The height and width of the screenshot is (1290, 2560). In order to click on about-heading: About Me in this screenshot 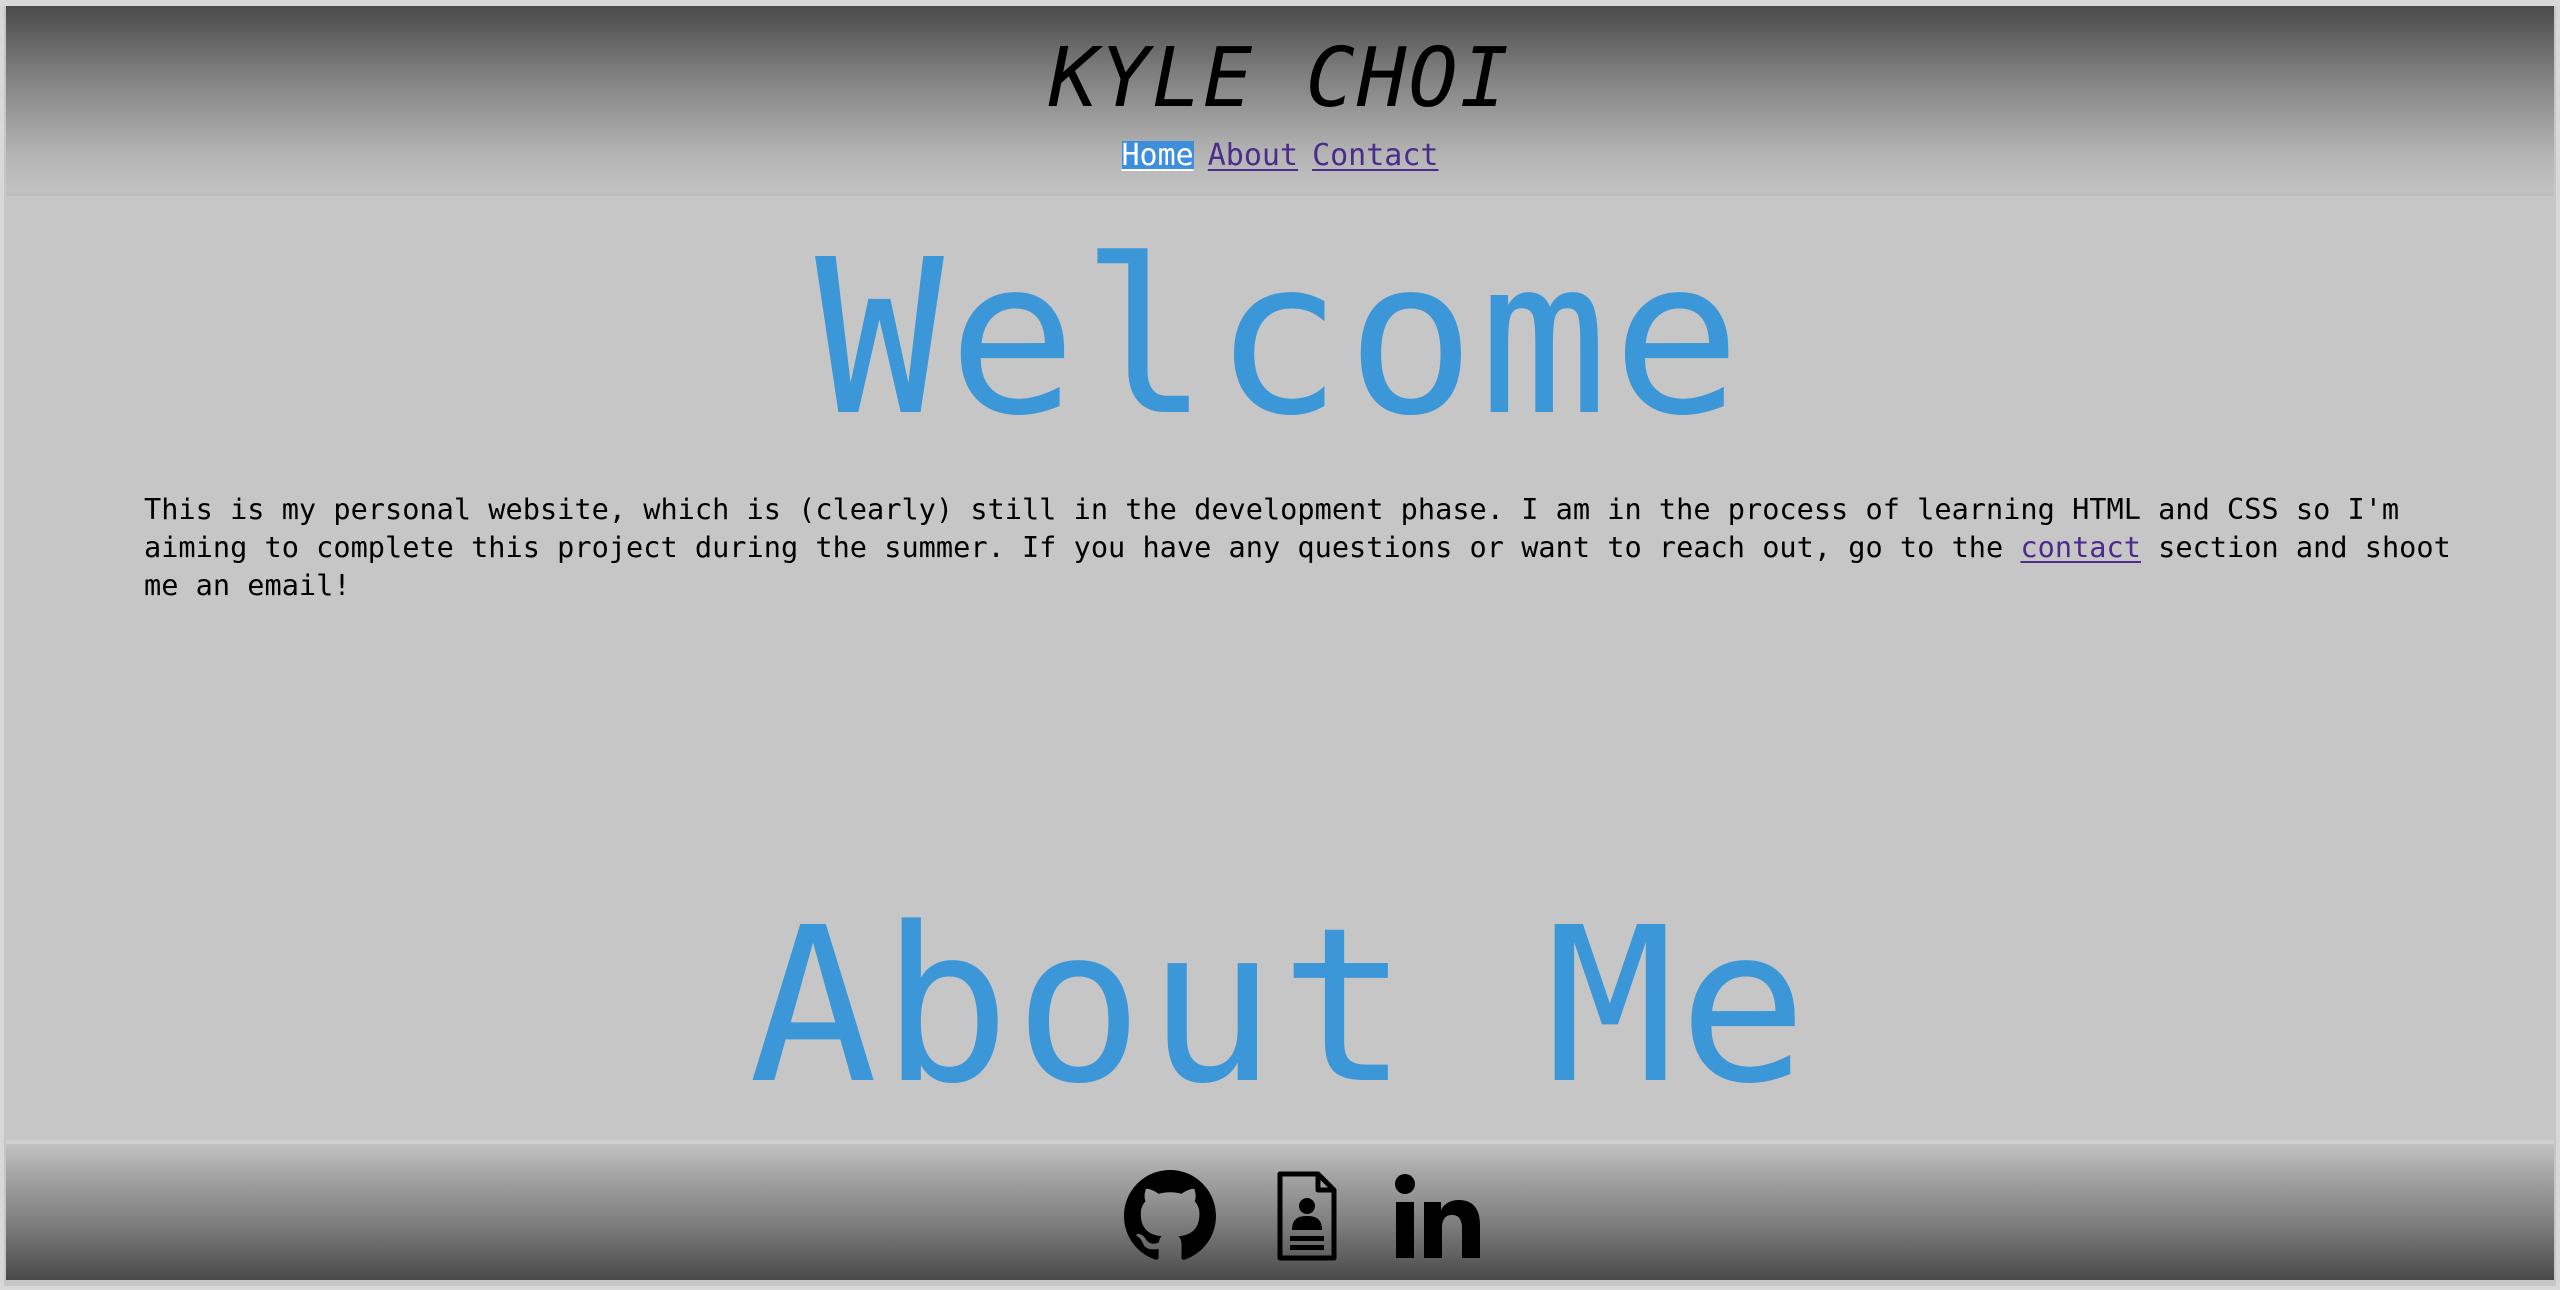, I will do `click(1280, 1006)`.